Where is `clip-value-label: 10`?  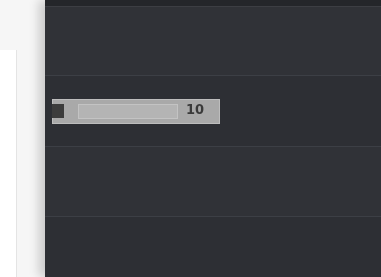
clip-value-label: 10 is located at coordinates (195, 110).